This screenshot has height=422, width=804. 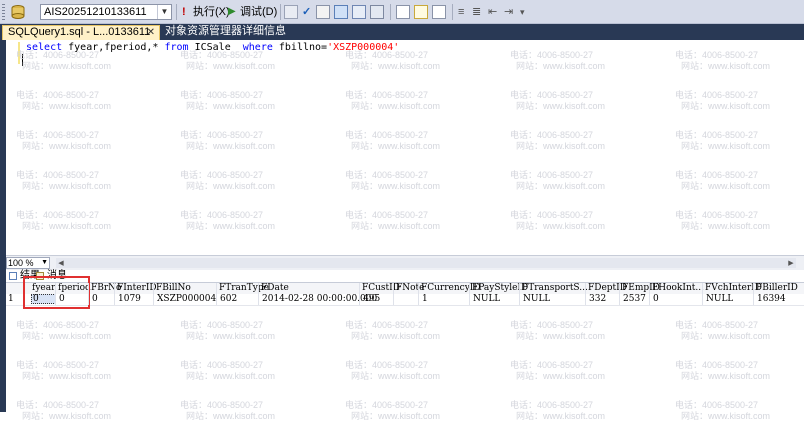 I want to click on zoom-select: 100 % ▼, so click(x=28, y=263).